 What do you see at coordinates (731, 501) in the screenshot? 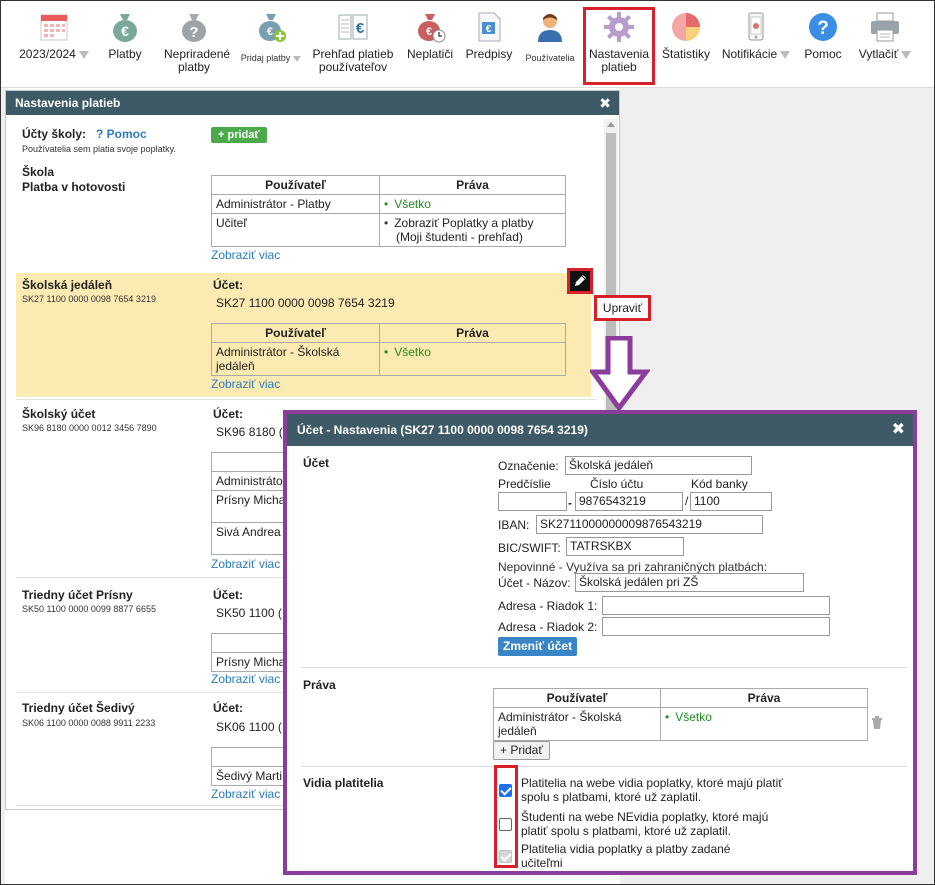
I see `bank-code-field: 1100` at bounding box center [731, 501].